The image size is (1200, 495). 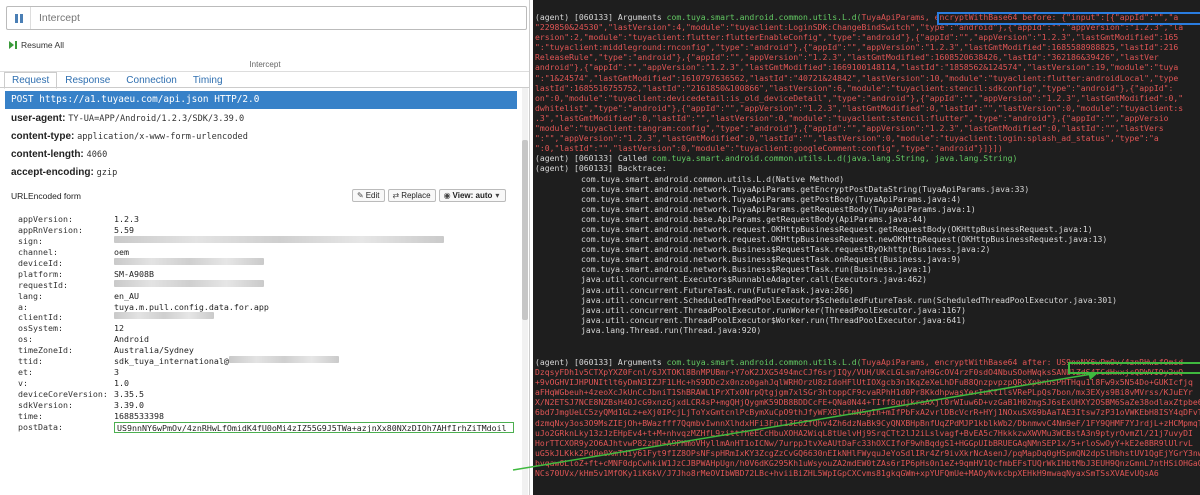 What do you see at coordinates (47, 154) in the screenshot?
I see `header-key: content-length:` at bounding box center [47, 154].